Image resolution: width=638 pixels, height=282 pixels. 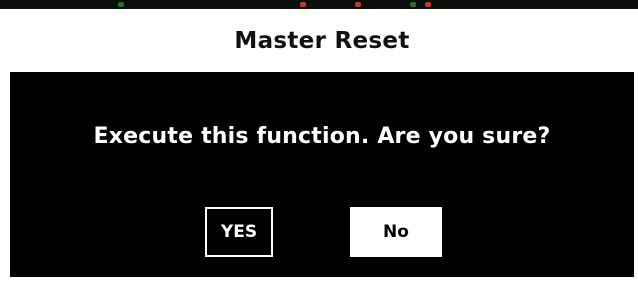 I want to click on background-strip, so click(x=319, y=4).